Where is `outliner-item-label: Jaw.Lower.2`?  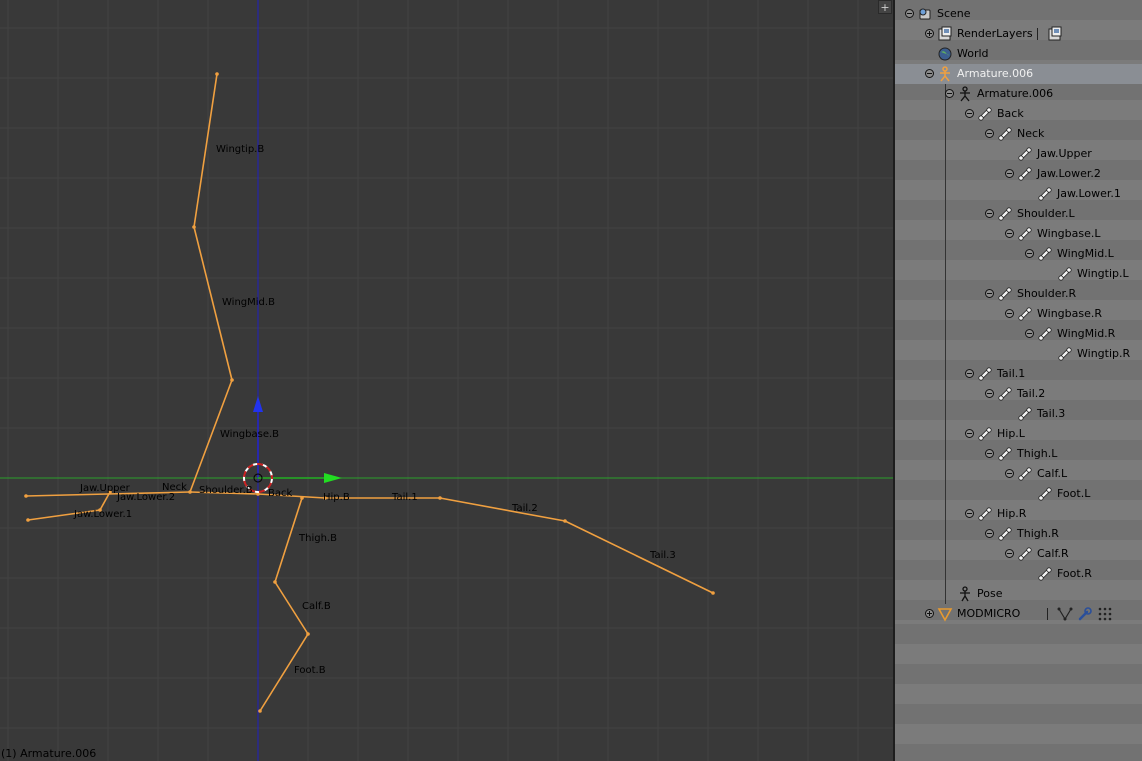 outliner-item-label: Jaw.Lower.2 is located at coordinates (1069, 173).